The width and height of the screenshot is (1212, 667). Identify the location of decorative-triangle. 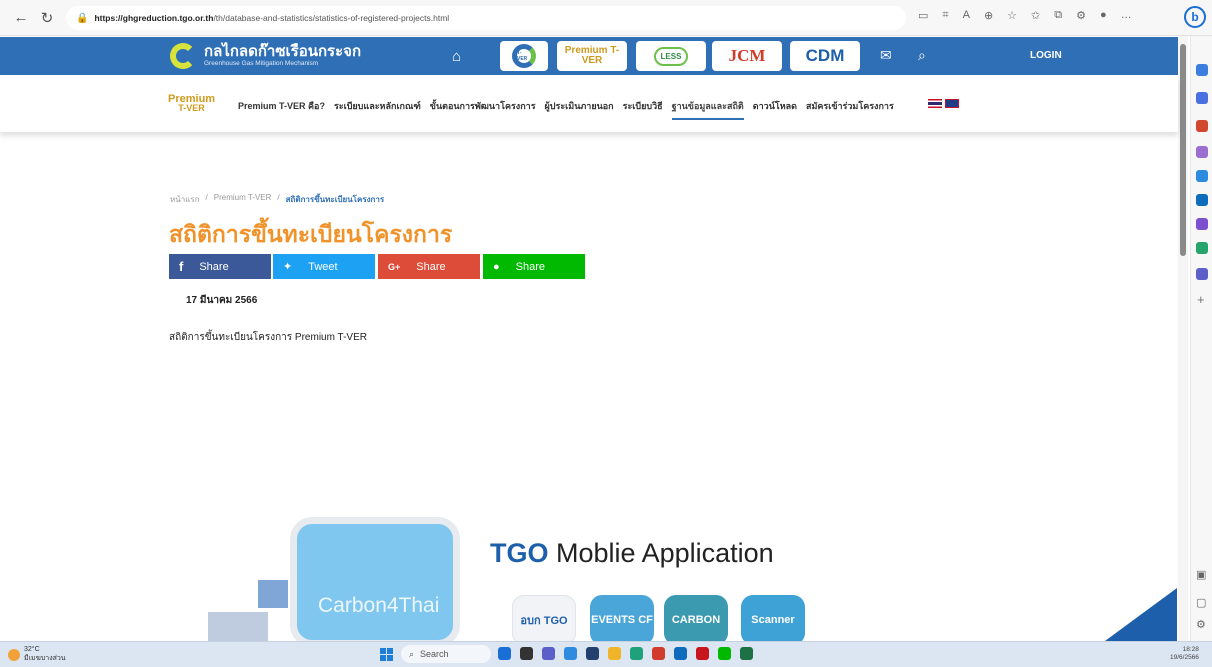
(1141, 614).